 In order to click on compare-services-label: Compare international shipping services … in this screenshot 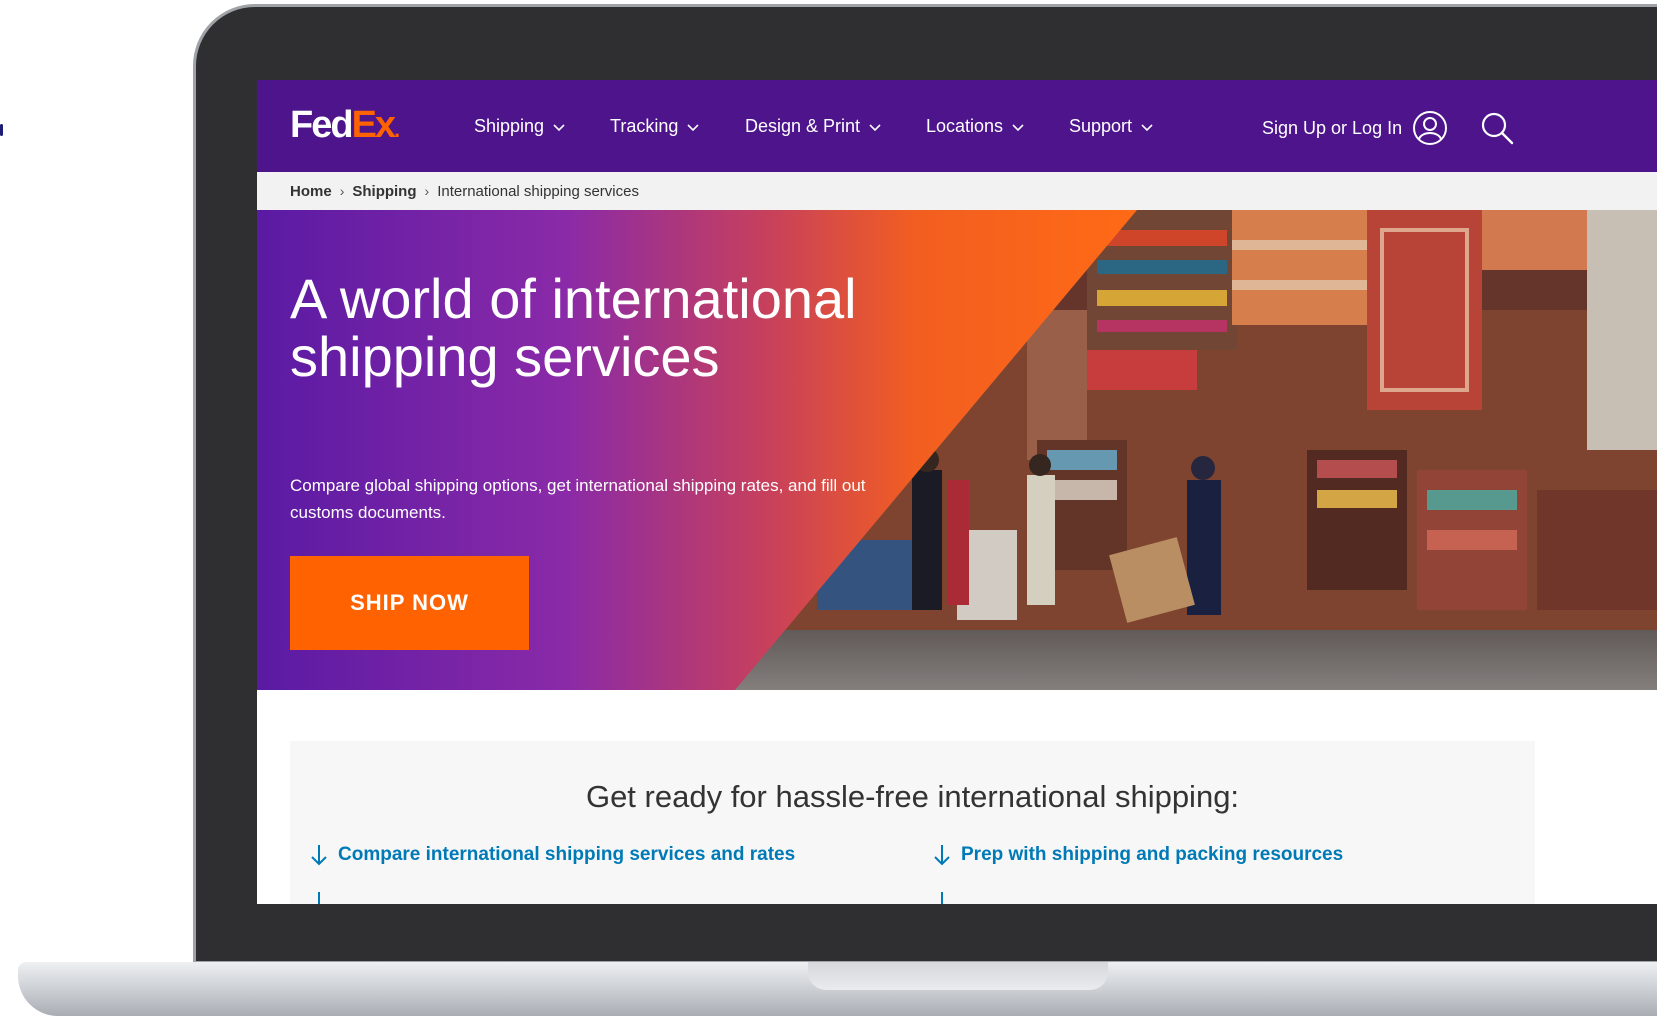, I will do `click(567, 854)`.